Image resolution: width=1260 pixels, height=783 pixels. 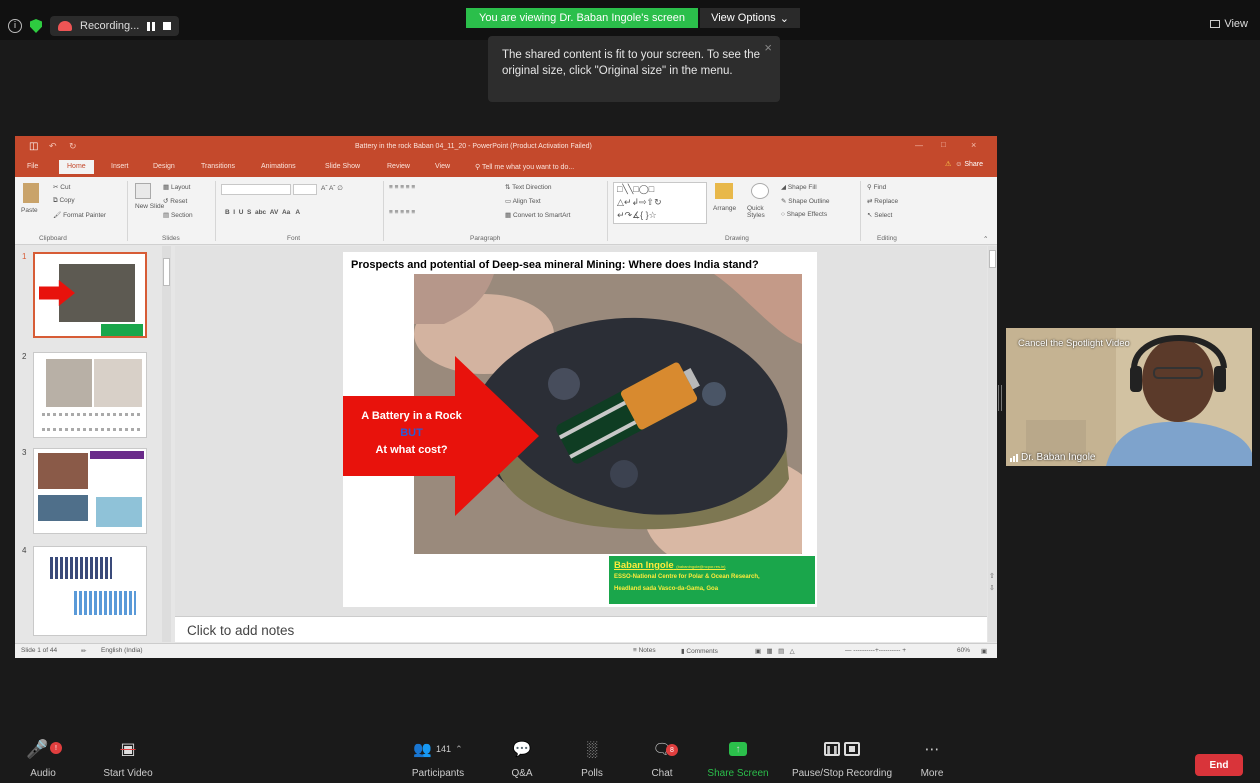 I want to click on tab-transitions: Transitions, so click(x=218, y=166).